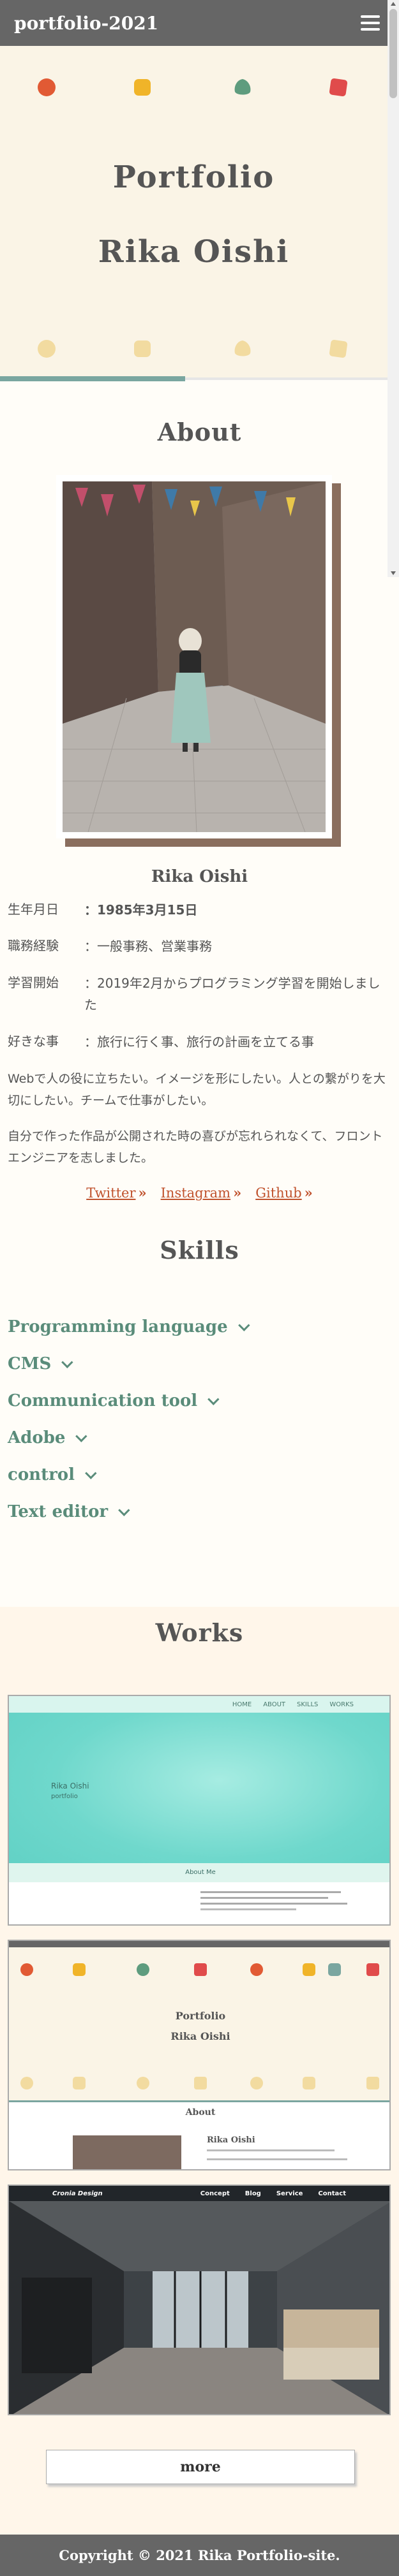 The height and width of the screenshot is (2576, 399). What do you see at coordinates (199, 2134) in the screenshot?
I see `card2-about-area: About Rika Oishi` at bounding box center [199, 2134].